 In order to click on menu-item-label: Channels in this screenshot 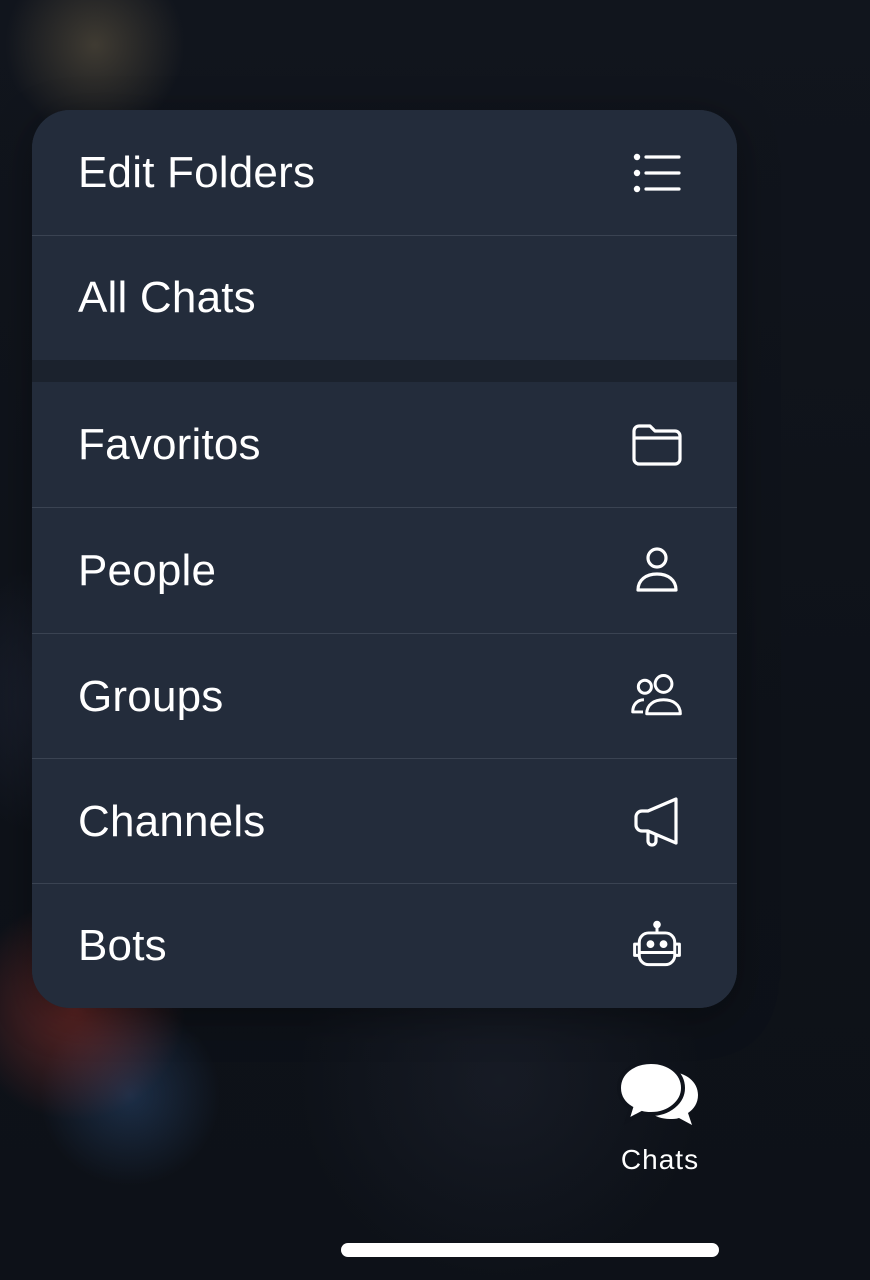, I will do `click(172, 821)`.